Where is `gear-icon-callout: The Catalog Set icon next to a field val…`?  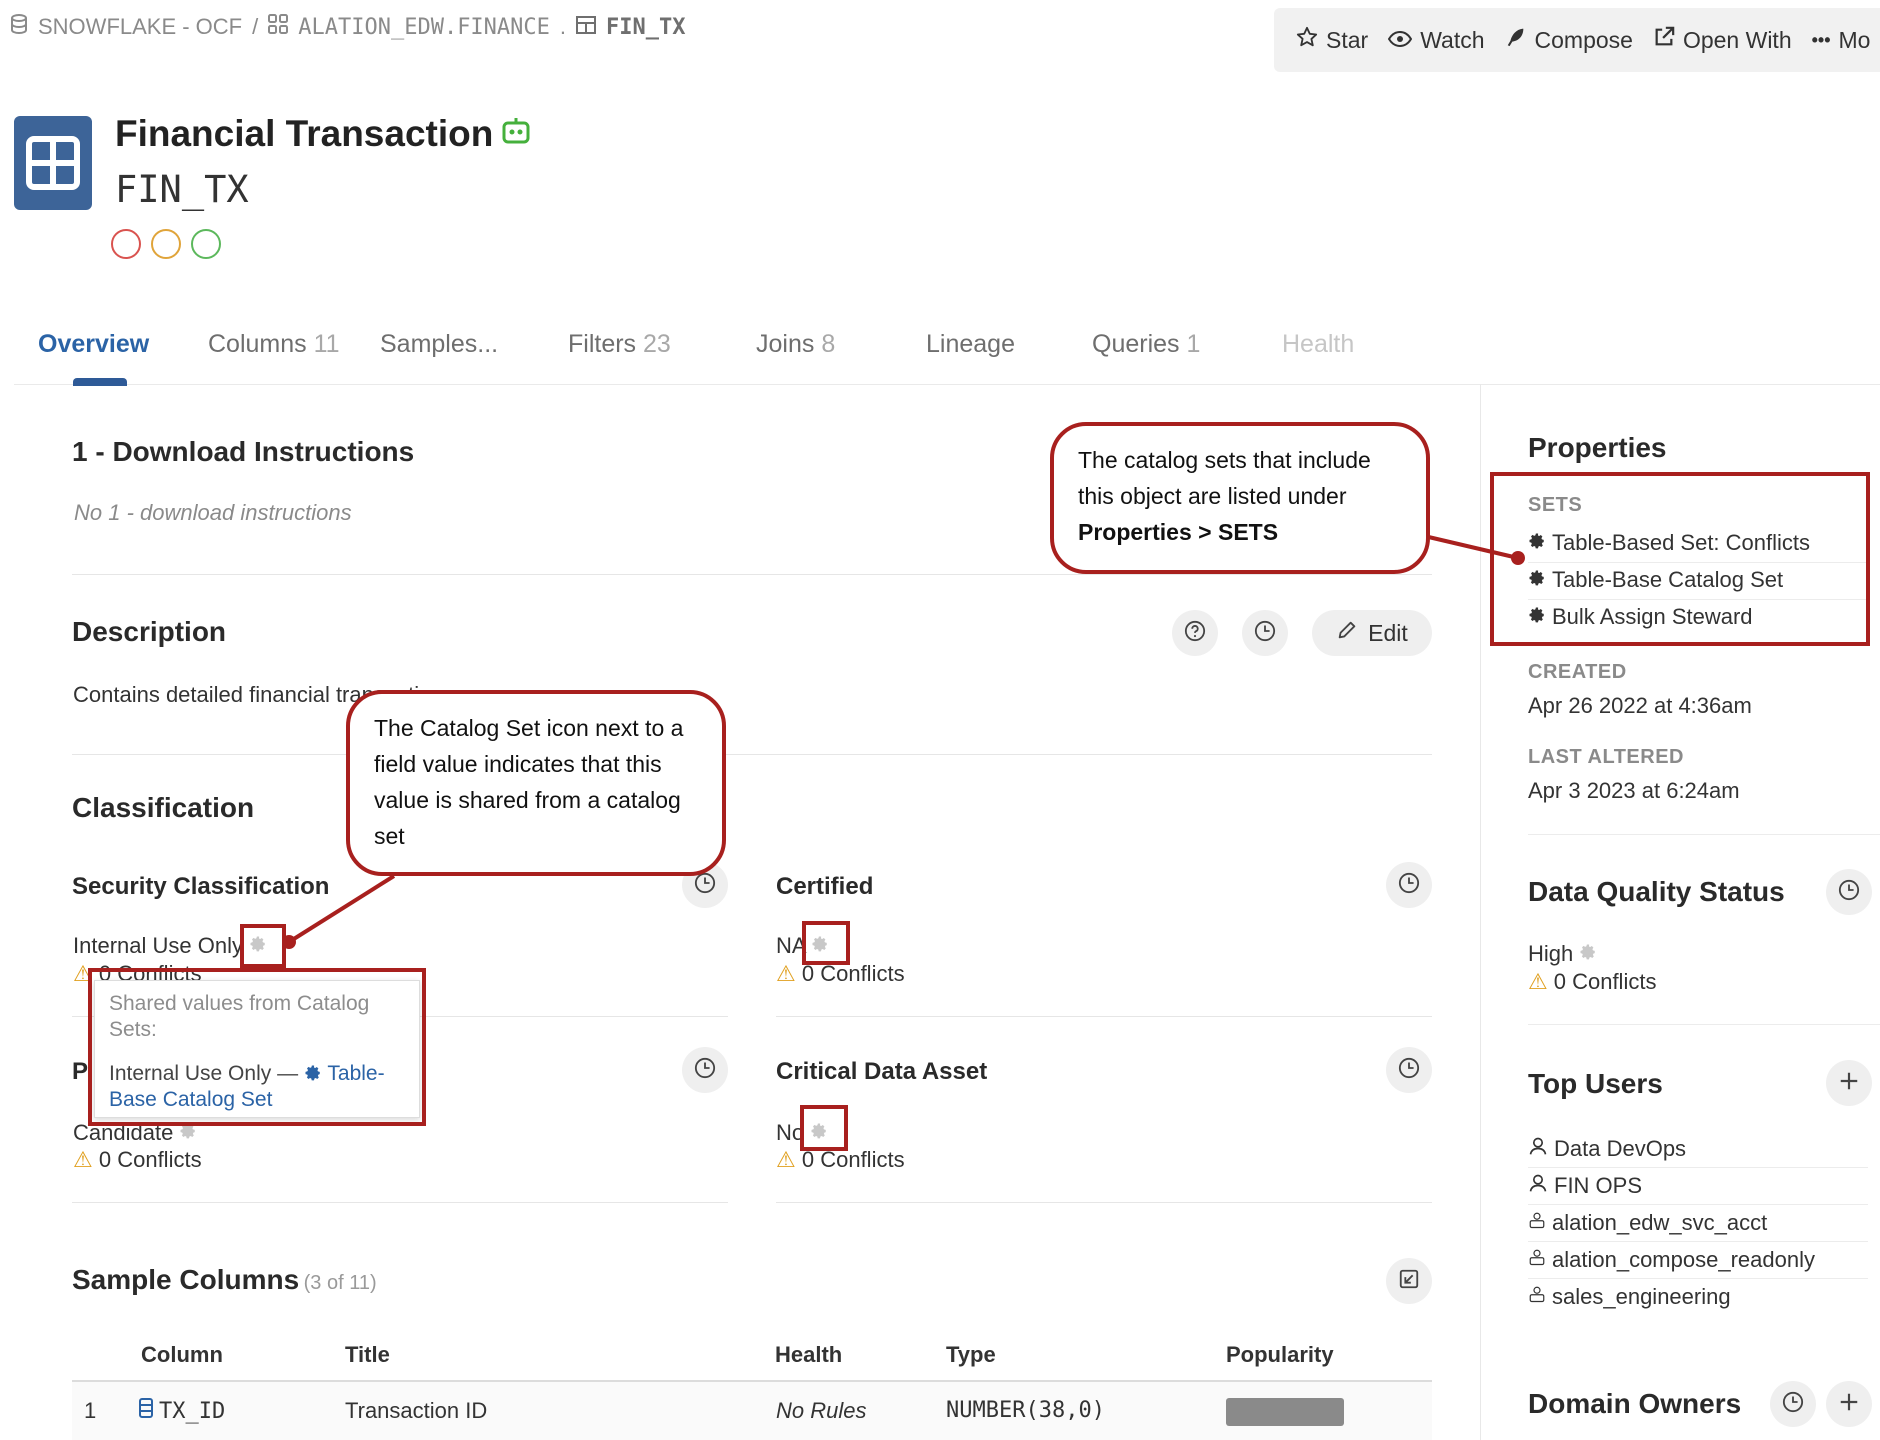 gear-icon-callout: The Catalog Set icon next to a field val… is located at coordinates (536, 783).